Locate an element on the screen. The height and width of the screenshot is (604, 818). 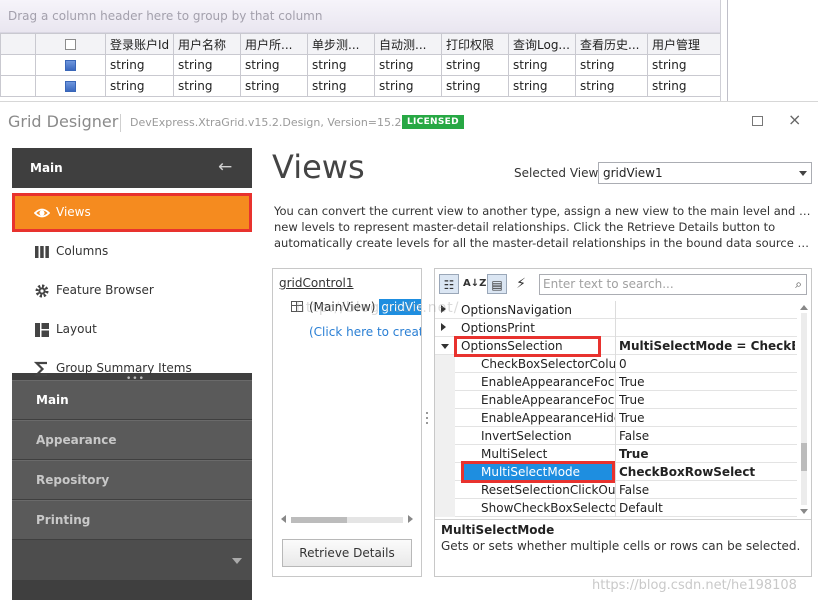
select-all-cell is located at coordinates (70, 44).